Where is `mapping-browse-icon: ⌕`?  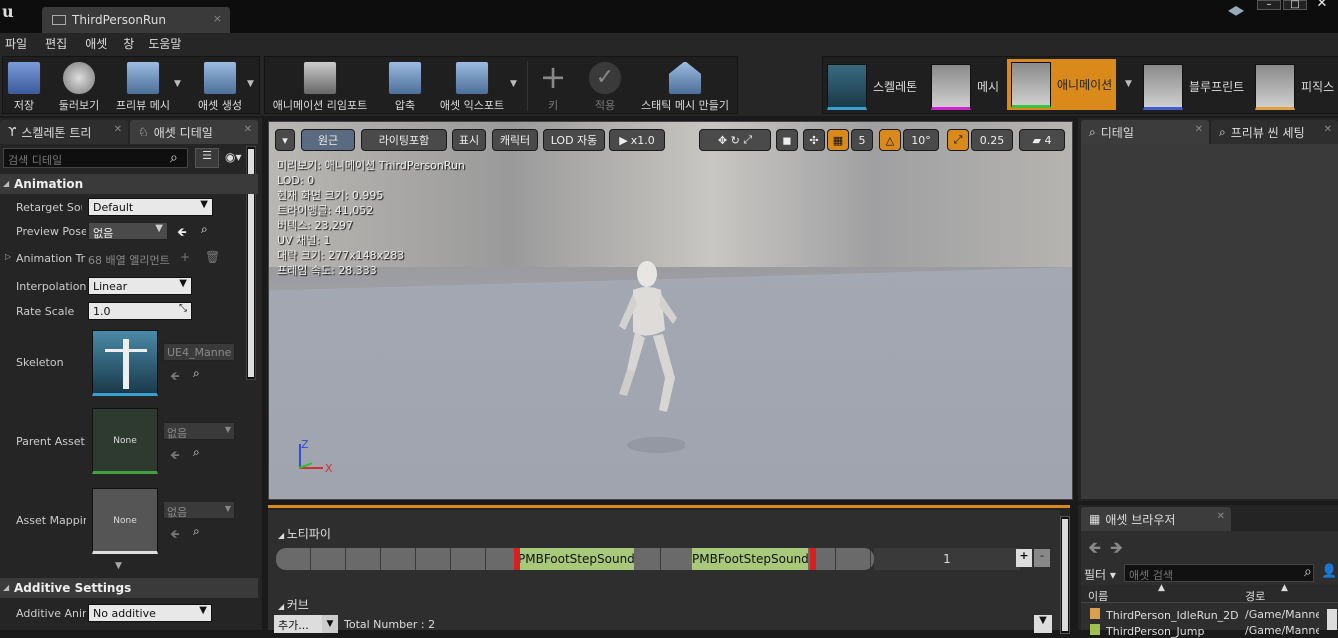 mapping-browse-icon: ⌕ is located at coordinates (196, 531).